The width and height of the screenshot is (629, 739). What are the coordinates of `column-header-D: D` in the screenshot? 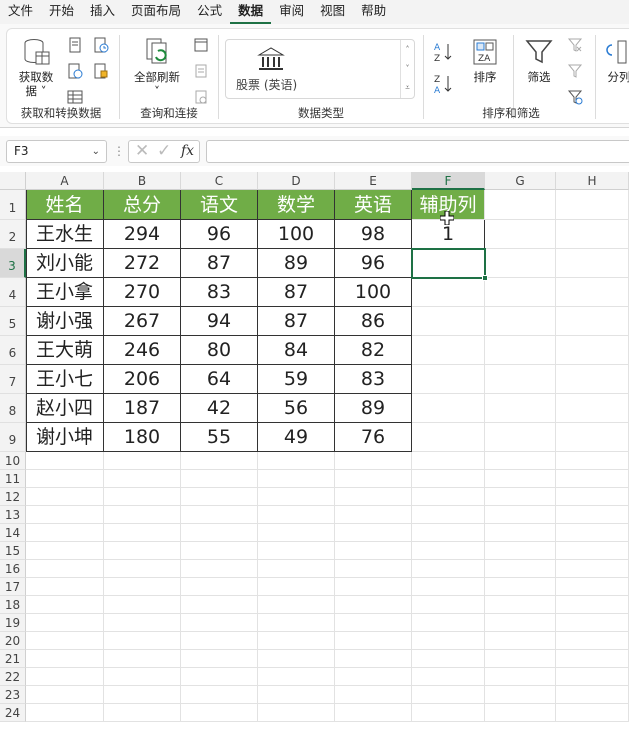 It's located at (296, 181).